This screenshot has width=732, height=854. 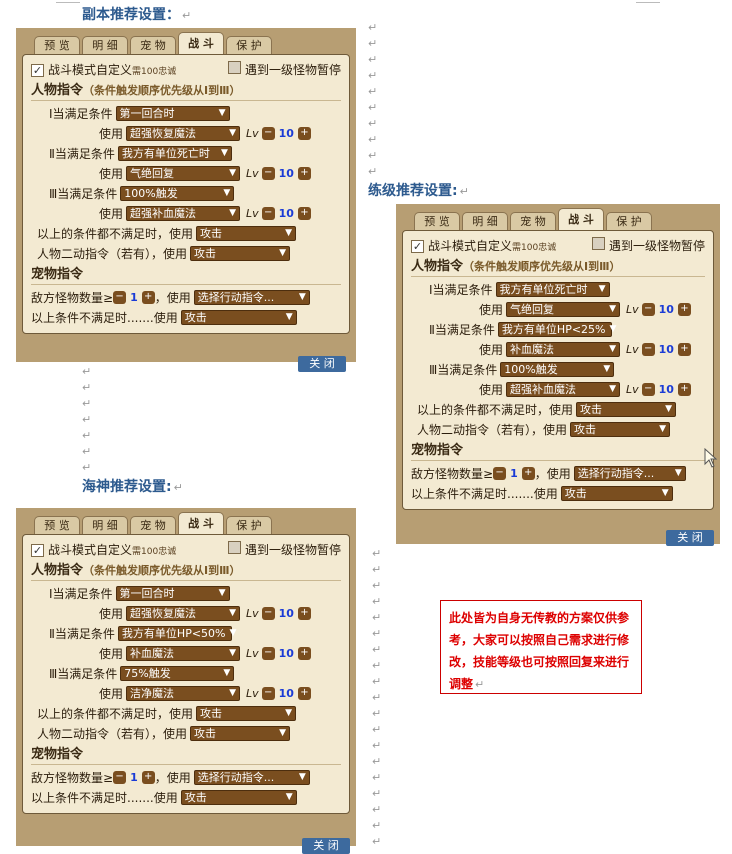 I want to click on paragraph-marks: ↵ ↵ ↵ ↵ ↵ ↵ ↵, so click(x=87, y=419).